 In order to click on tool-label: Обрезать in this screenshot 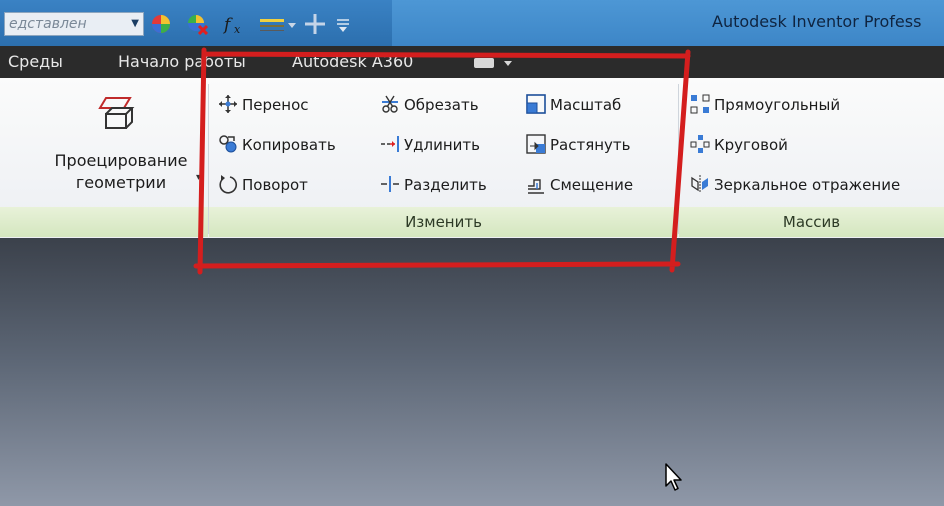, I will do `click(441, 105)`.